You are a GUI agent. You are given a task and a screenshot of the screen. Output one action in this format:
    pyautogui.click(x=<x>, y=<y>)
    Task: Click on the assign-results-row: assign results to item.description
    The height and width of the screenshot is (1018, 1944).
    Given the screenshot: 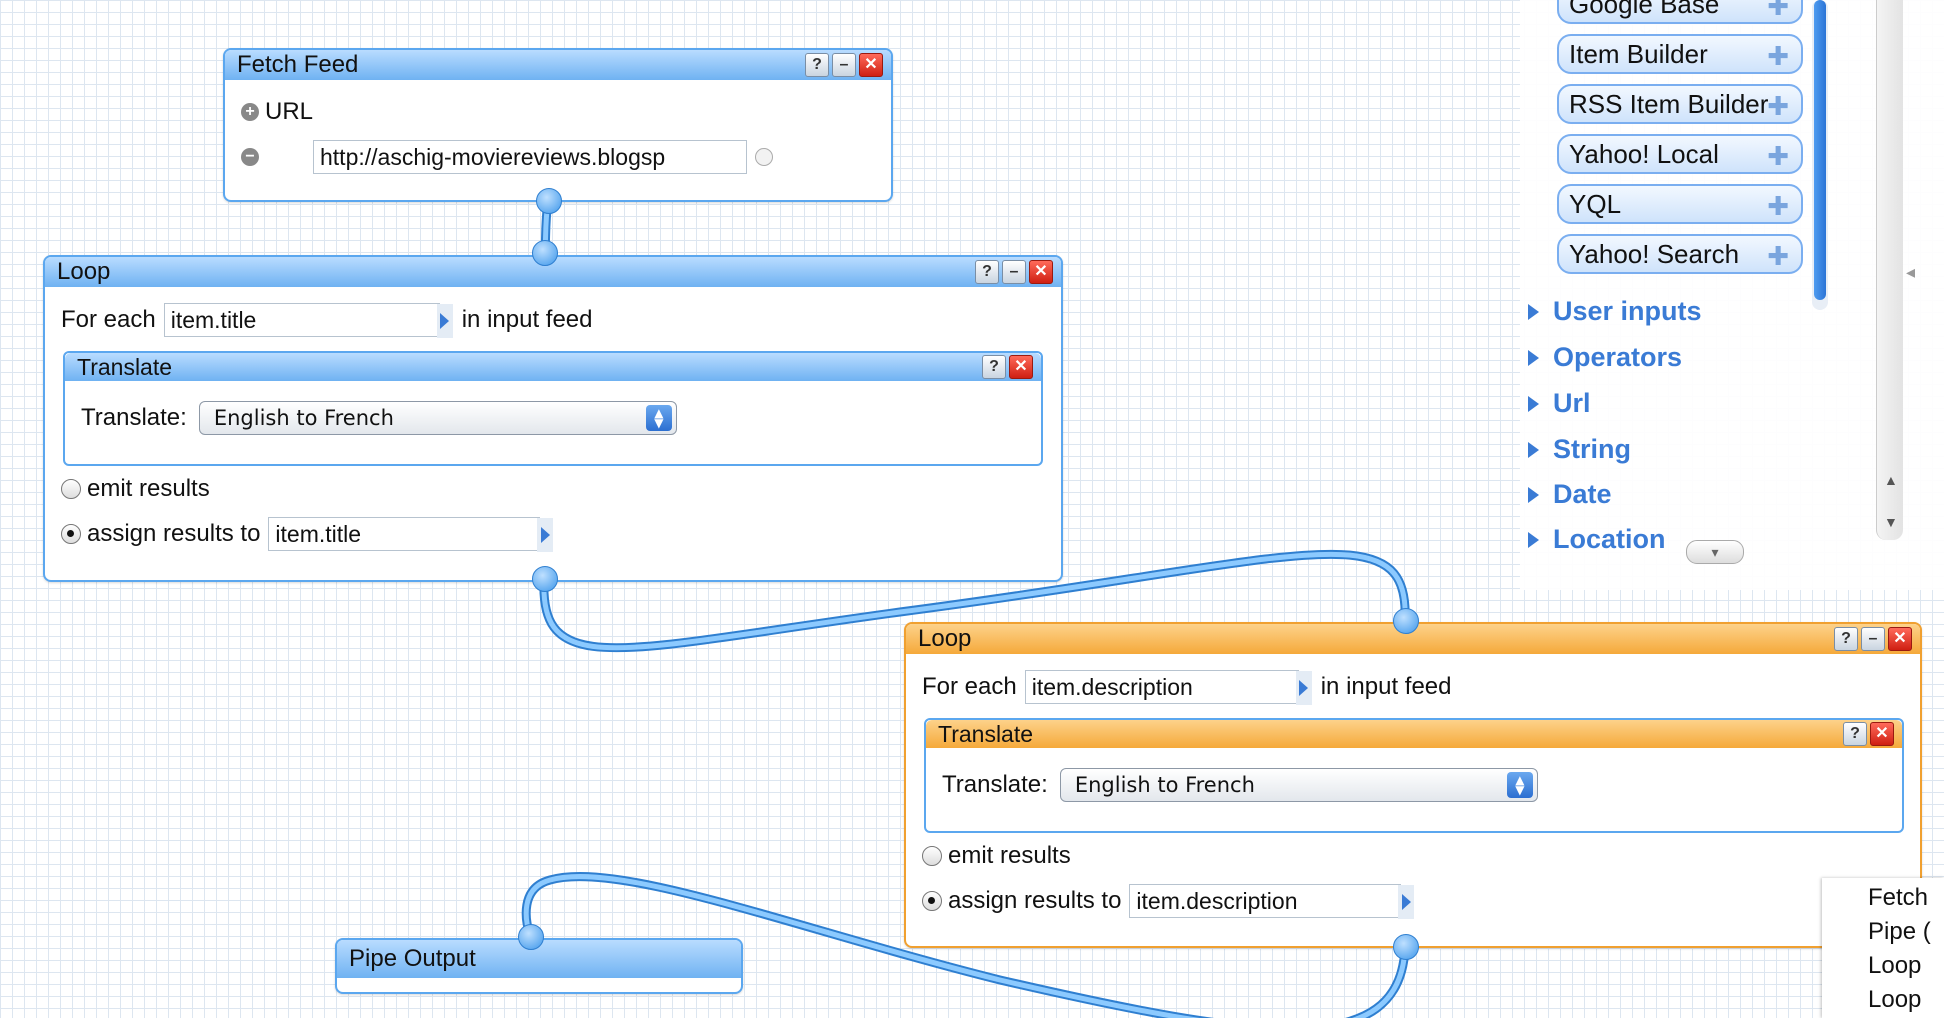 What is the action you would take?
    pyautogui.click(x=1168, y=901)
    